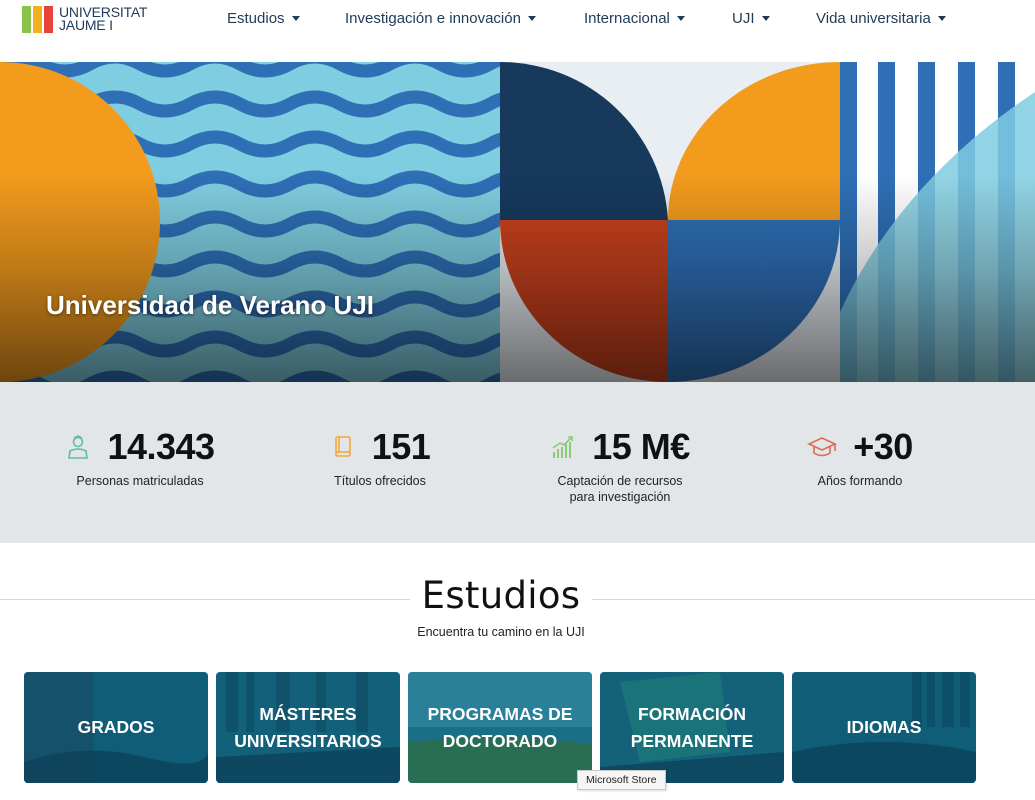 Image resolution: width=1035 pixels, height=800 pixels. I want to click on card-idiomas: IDIOMAS, so click(884, 727).